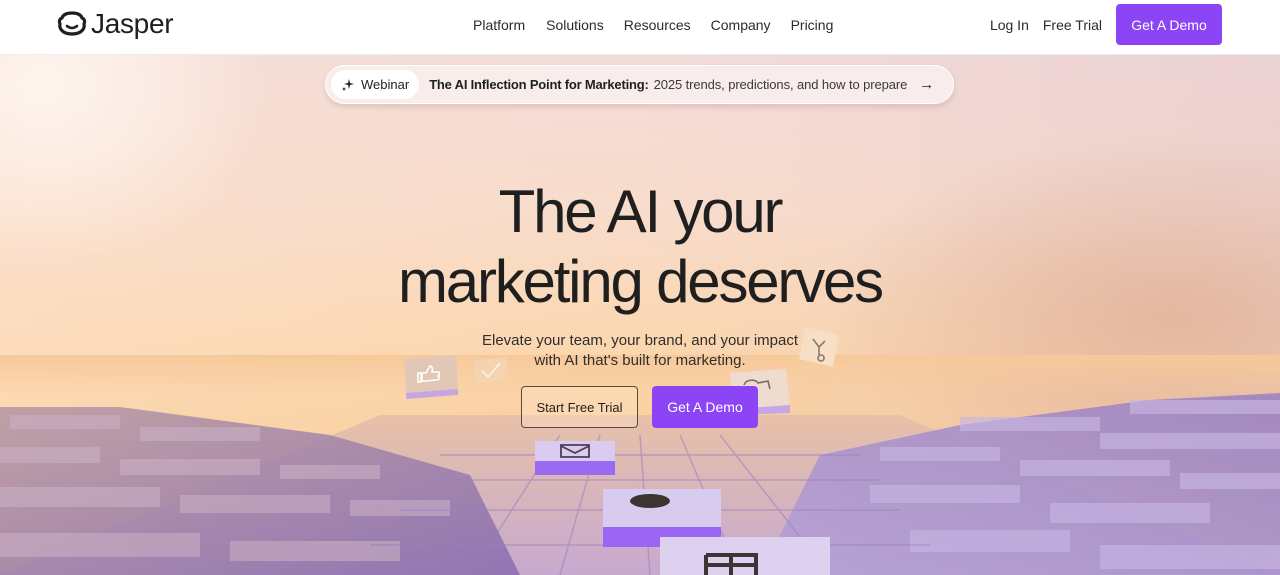 This screenshot has width=1280, height=575. What do you see at coordinates (641, 281) in the screenshot?
I see `headline-line-2: marketing deserves` at bounding box center [641, 281].